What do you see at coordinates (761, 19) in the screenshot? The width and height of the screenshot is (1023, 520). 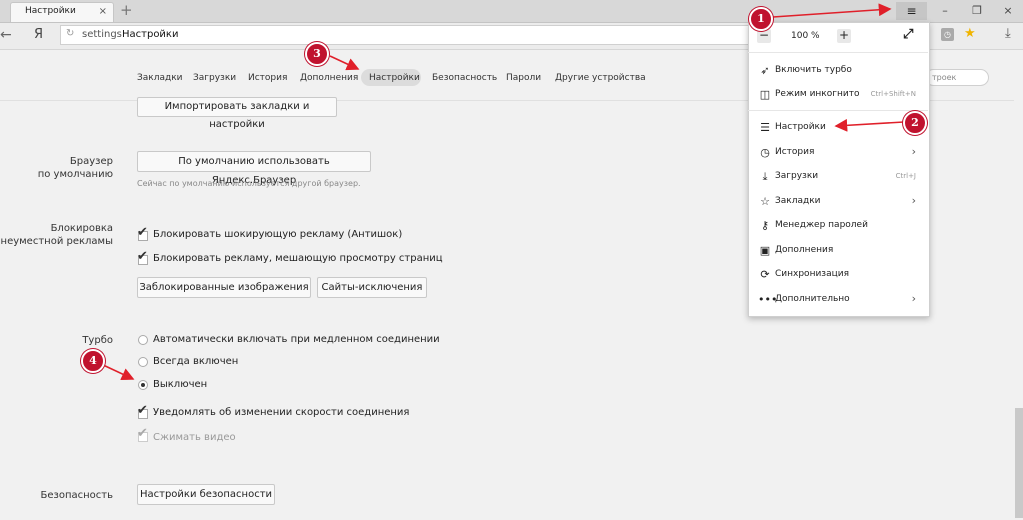 I see `callout-badge-1: 1` at bounding box center [761, 19].